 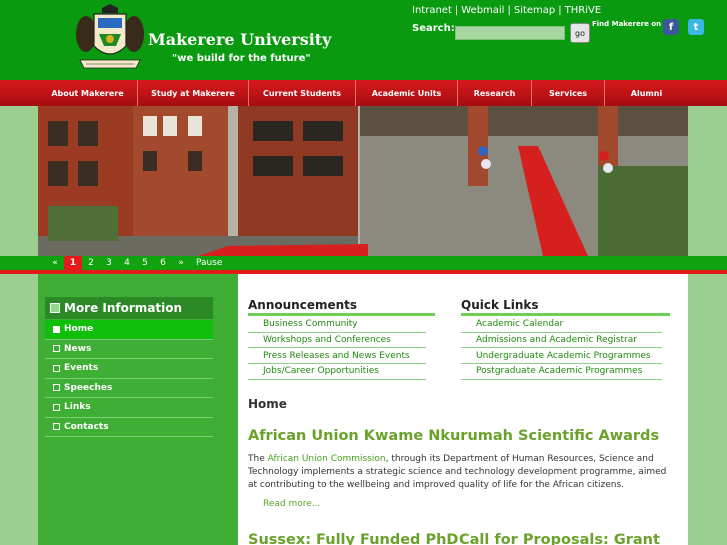 I want to click on facebook-icon: f, so click(x=671, y=27).